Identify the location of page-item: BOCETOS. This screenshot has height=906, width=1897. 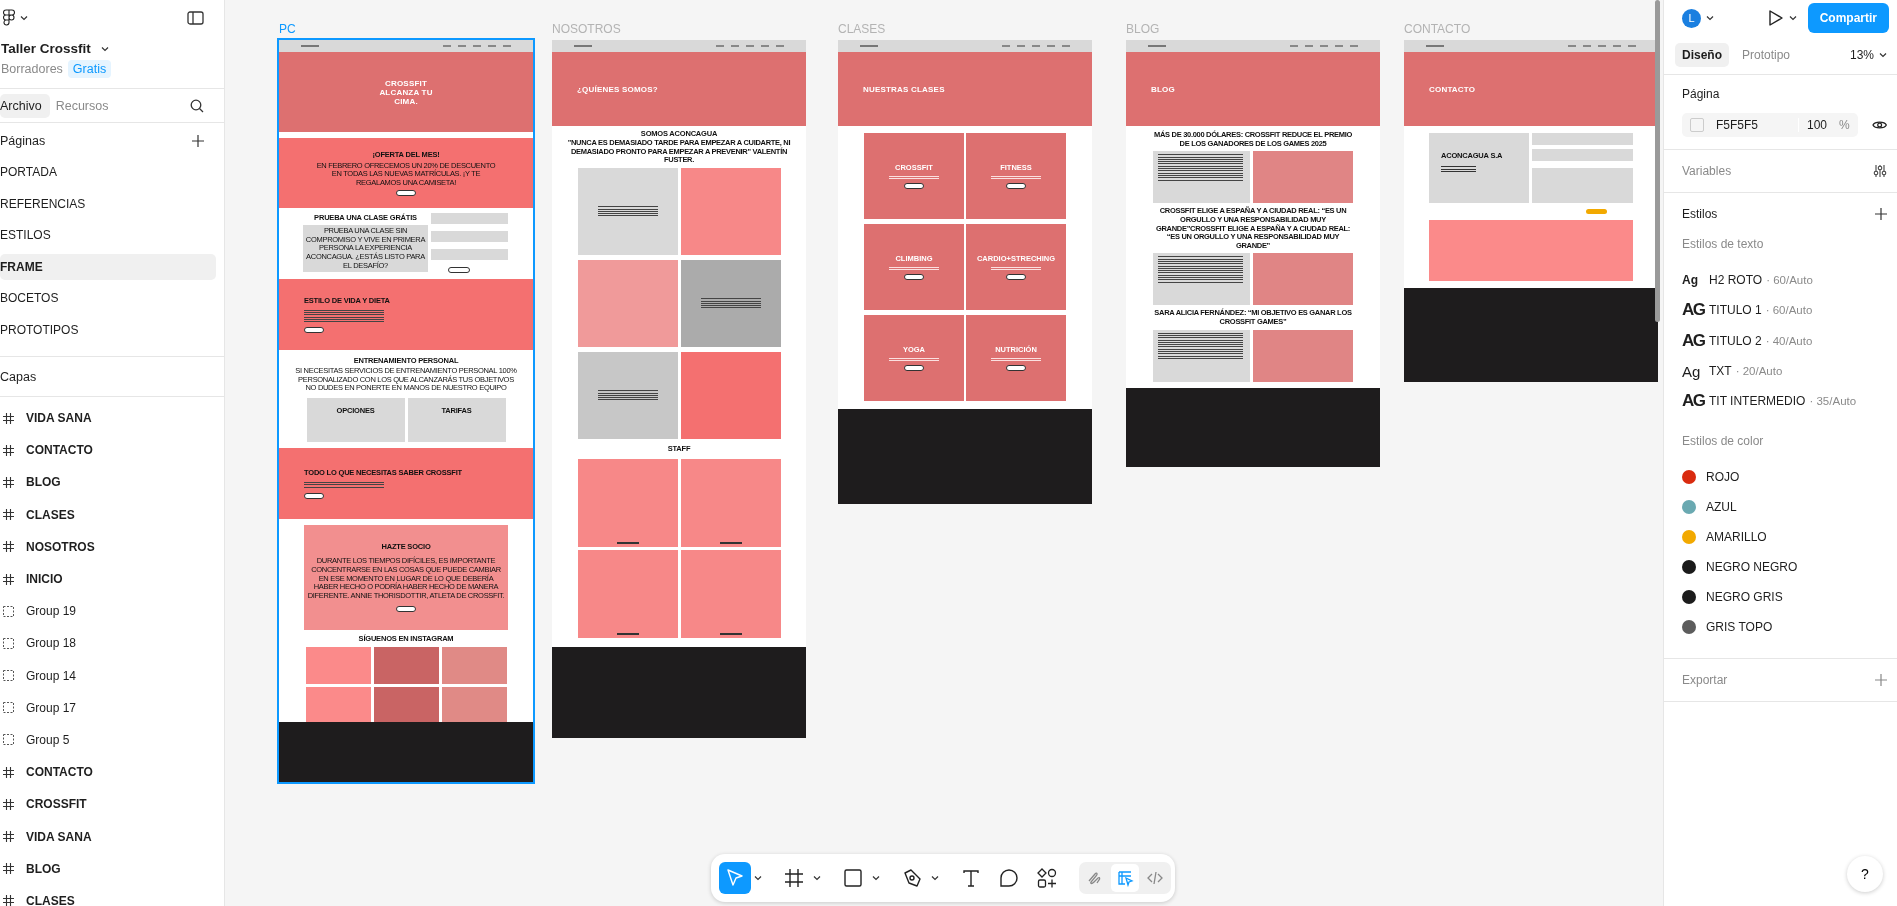
(108, 298).